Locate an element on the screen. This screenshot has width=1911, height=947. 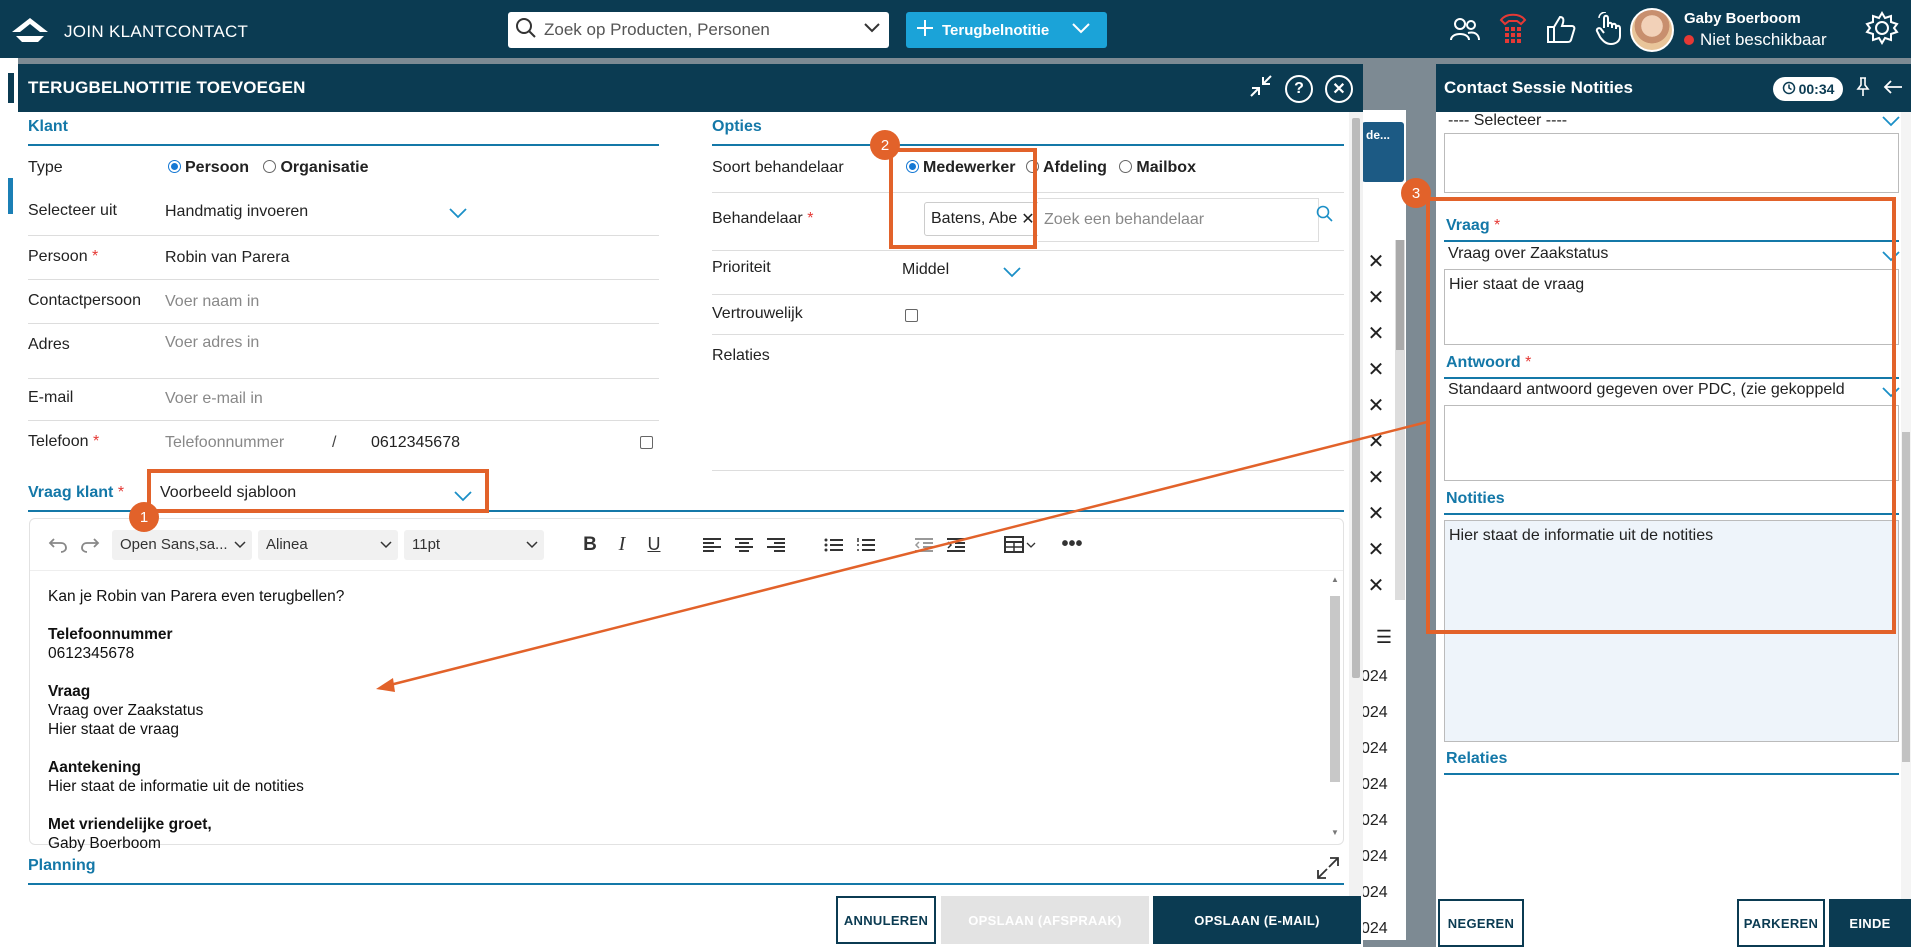
planning-section-title: Planning is located at coordinates (62, 865).